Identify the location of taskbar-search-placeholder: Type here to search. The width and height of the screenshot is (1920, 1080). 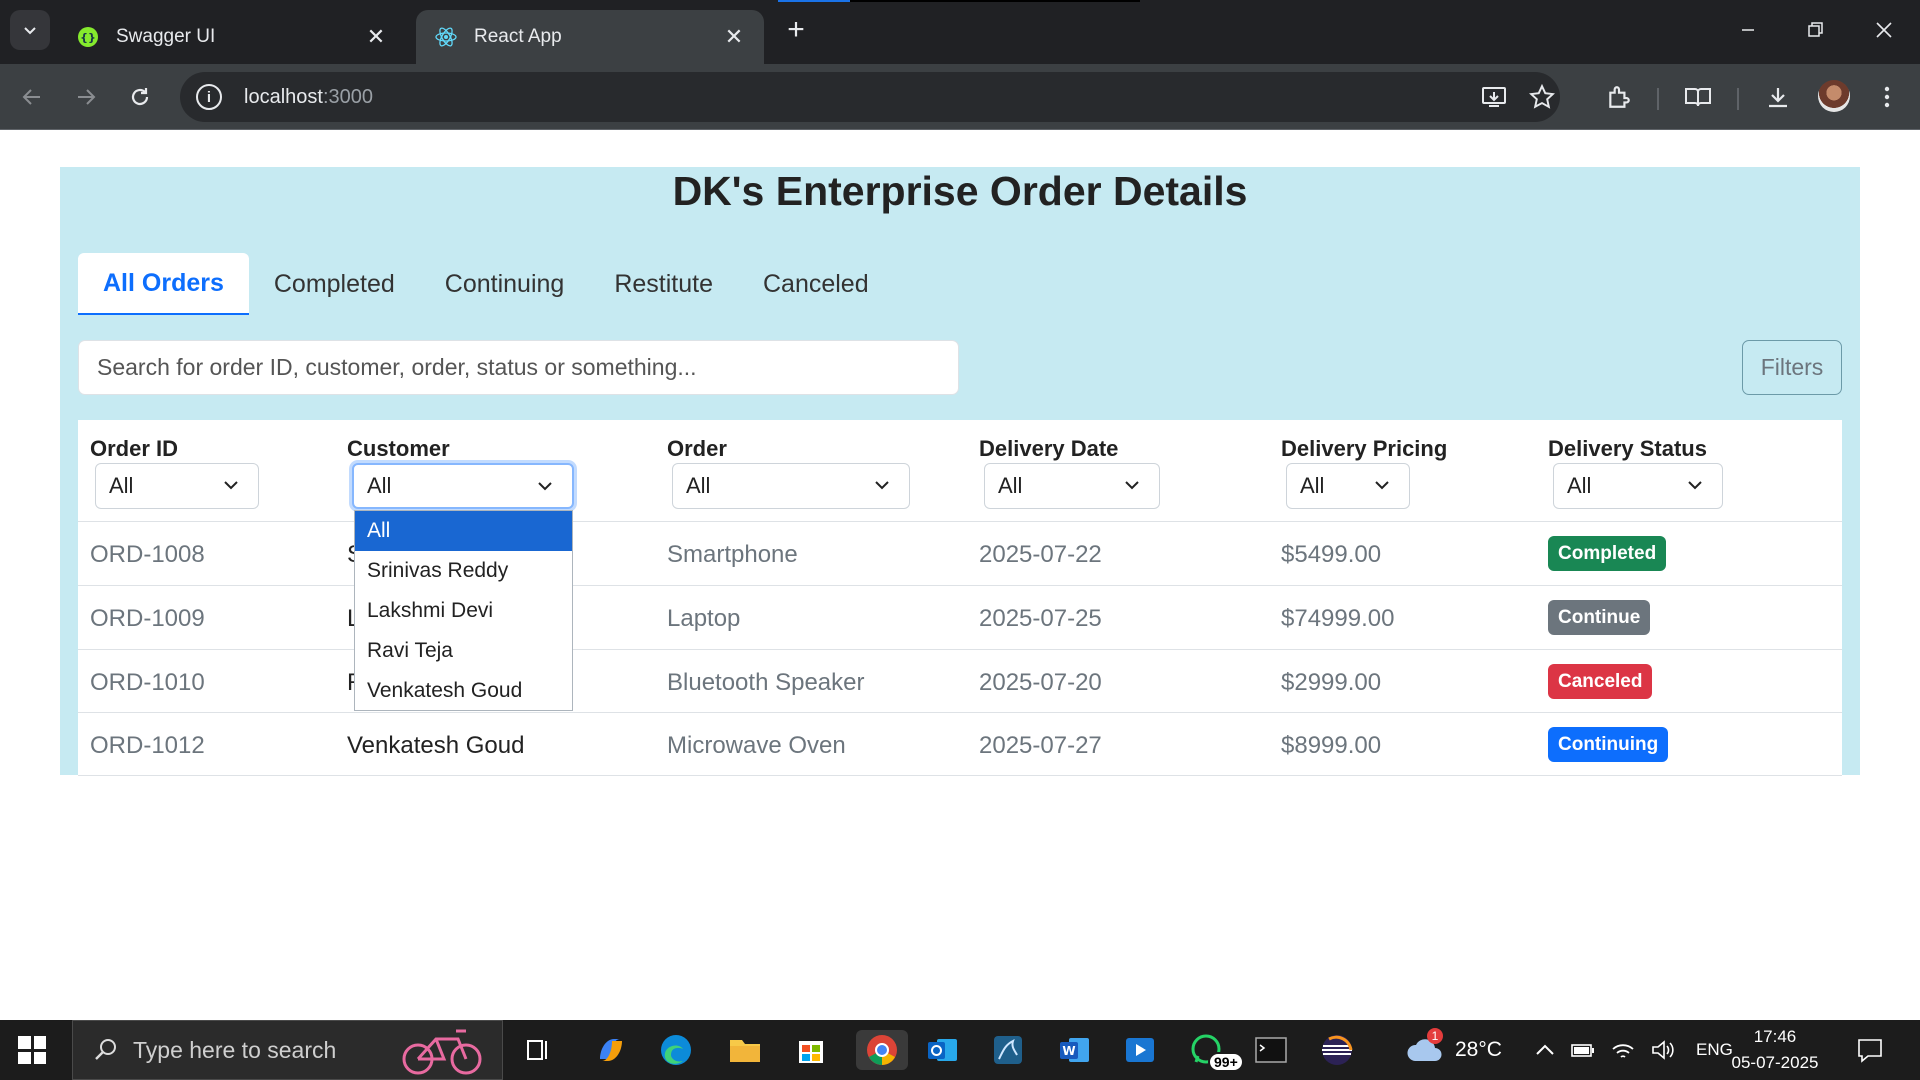
(235, 1049).